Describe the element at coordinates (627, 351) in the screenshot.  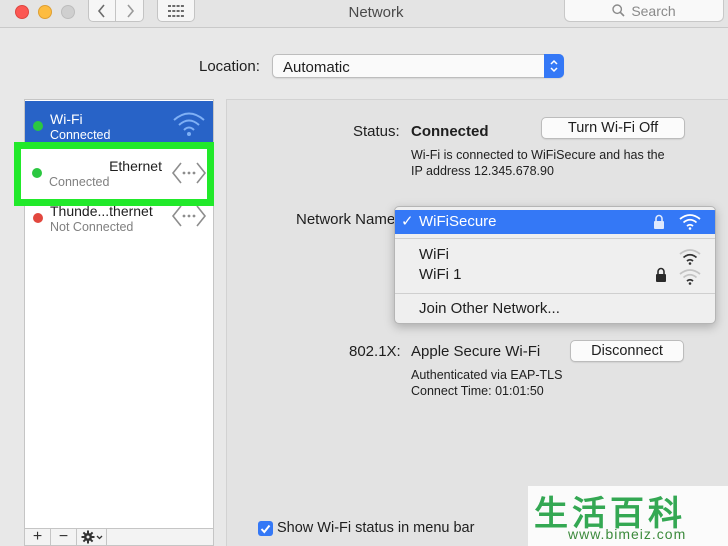
I see `disconnect-button: Disconnect` at that location.